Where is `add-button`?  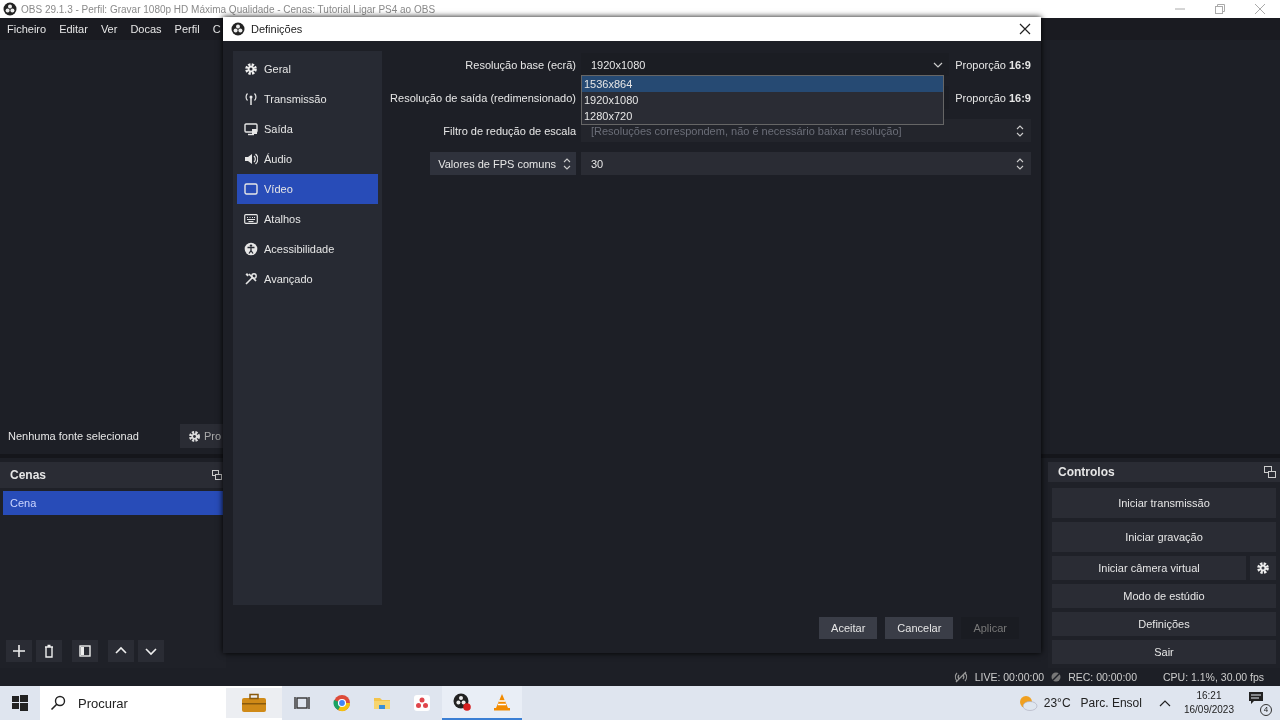
add-button is located at coordinates (19, 651).